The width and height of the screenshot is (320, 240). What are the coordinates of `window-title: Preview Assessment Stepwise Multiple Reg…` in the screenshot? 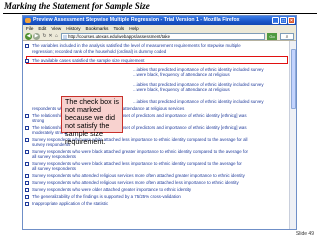 It's located at (136, 20).